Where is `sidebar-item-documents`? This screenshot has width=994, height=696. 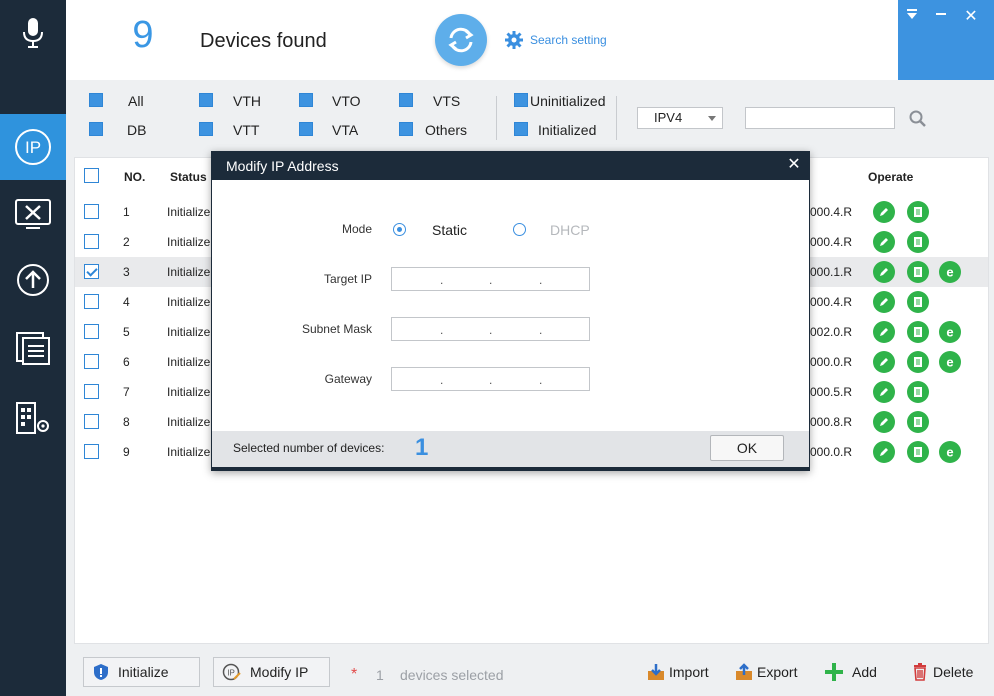
sidebar-item-documents is located at coordinates (33, 347).